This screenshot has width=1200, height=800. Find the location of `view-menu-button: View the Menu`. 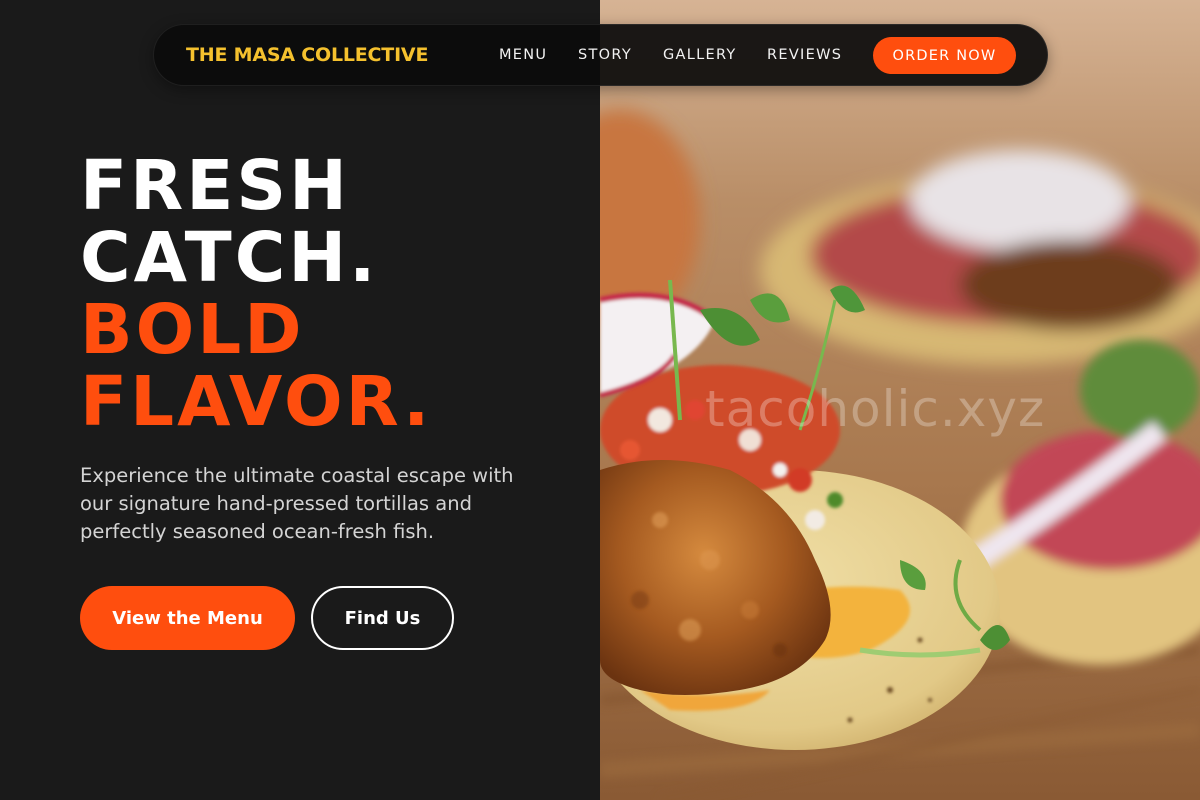

view-menu-button: View the Menu is located at coordinates (187, 618).